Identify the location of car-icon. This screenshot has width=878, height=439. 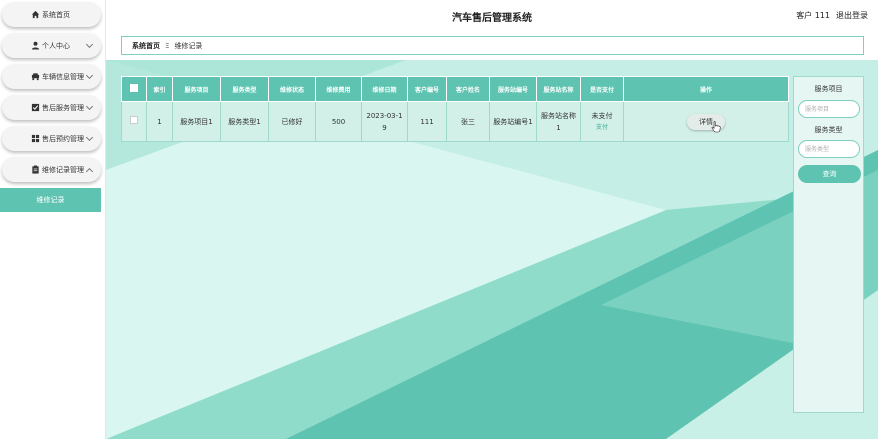
(35, 77).